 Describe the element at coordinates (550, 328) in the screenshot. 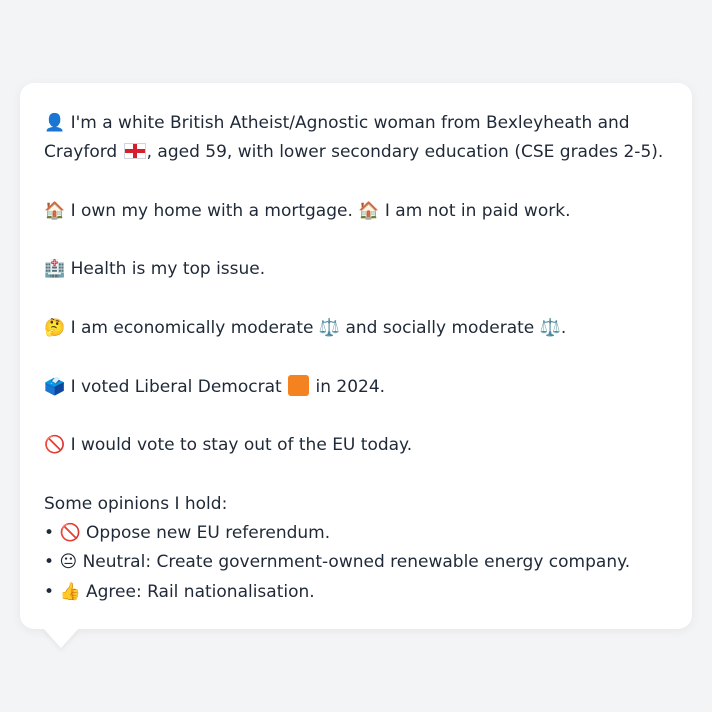

I see `scales-icon-social: ⚖️` at that location.